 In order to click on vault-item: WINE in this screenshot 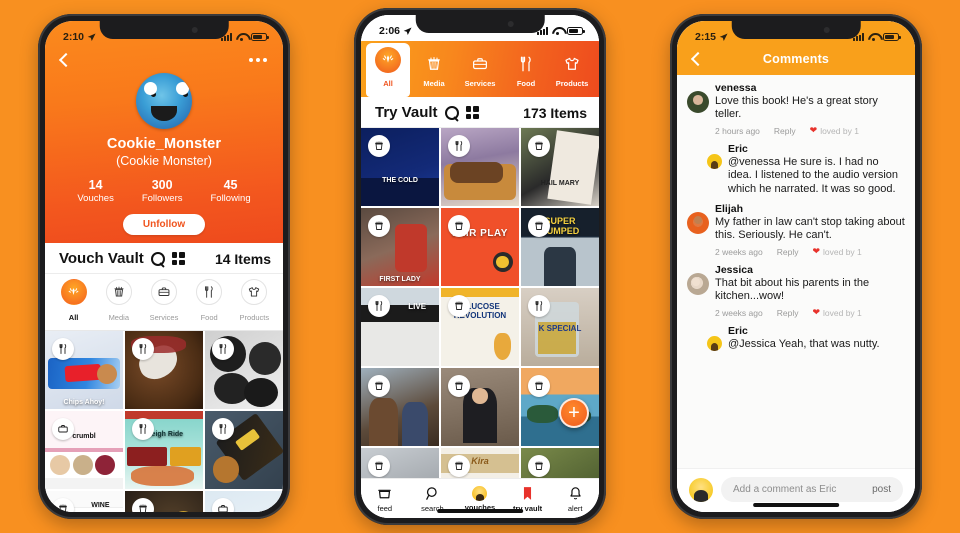, I will do `click(84, 501)`.